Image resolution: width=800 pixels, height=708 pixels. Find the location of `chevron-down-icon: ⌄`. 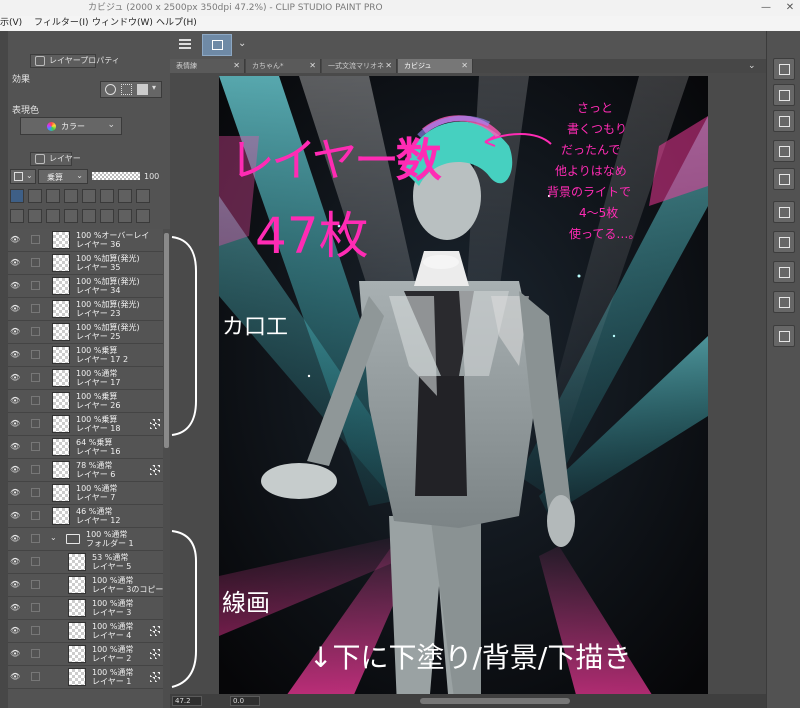

chevron-down-icon: ⌄ is located at coordinates (53, 537).